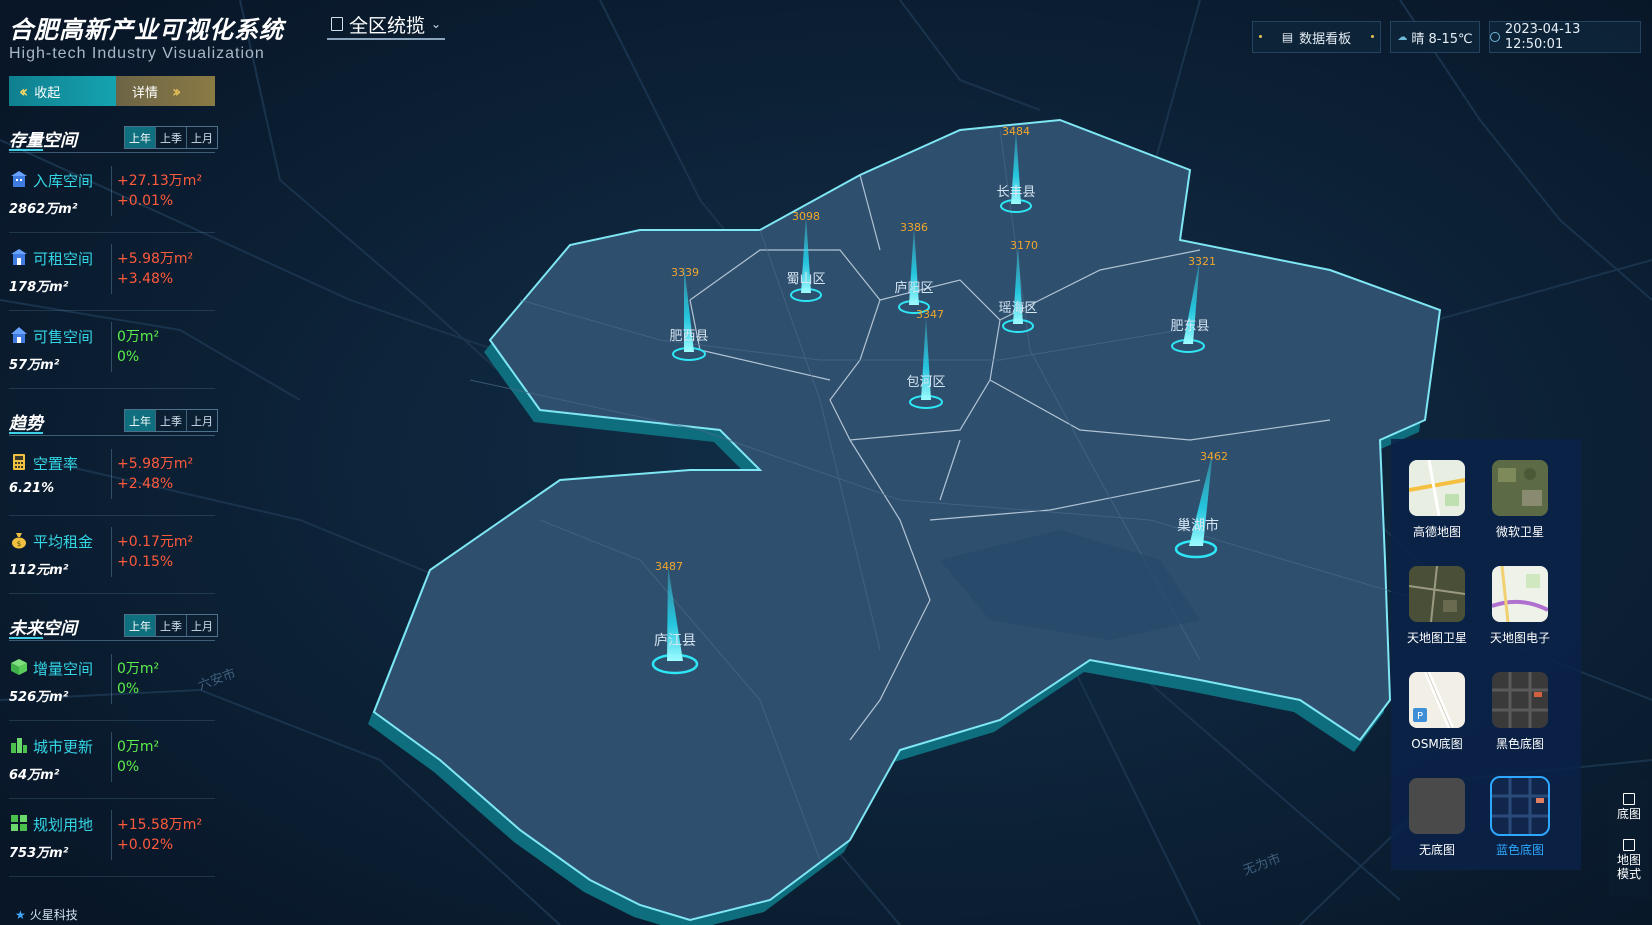 The width and height of the screenshot is (1652, 925). I want to click on region-select: 全区统揽 ⌄, so click(386, 25).